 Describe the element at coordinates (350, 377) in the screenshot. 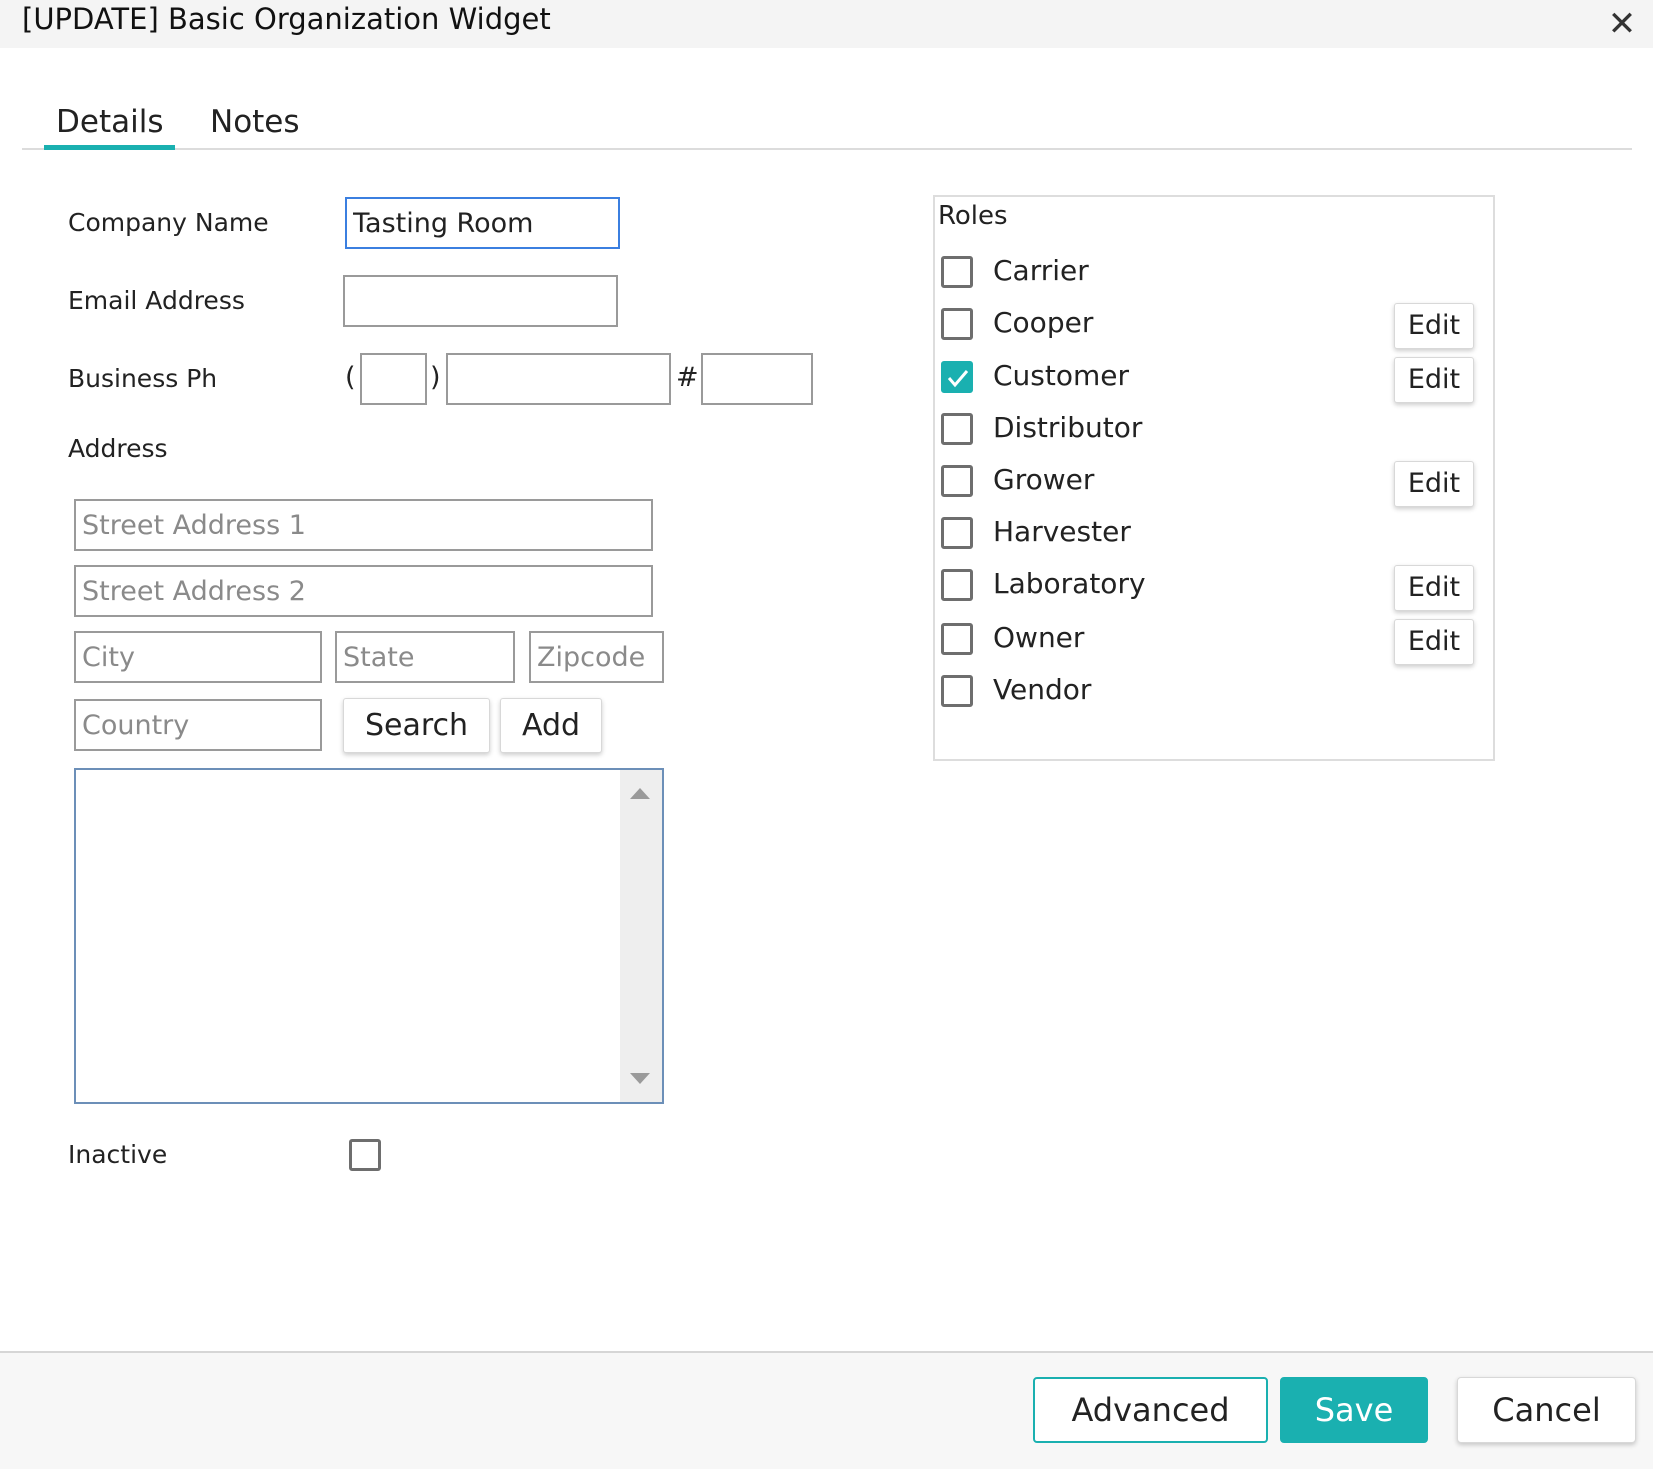

I see `phone-open-paren: (` at that location.